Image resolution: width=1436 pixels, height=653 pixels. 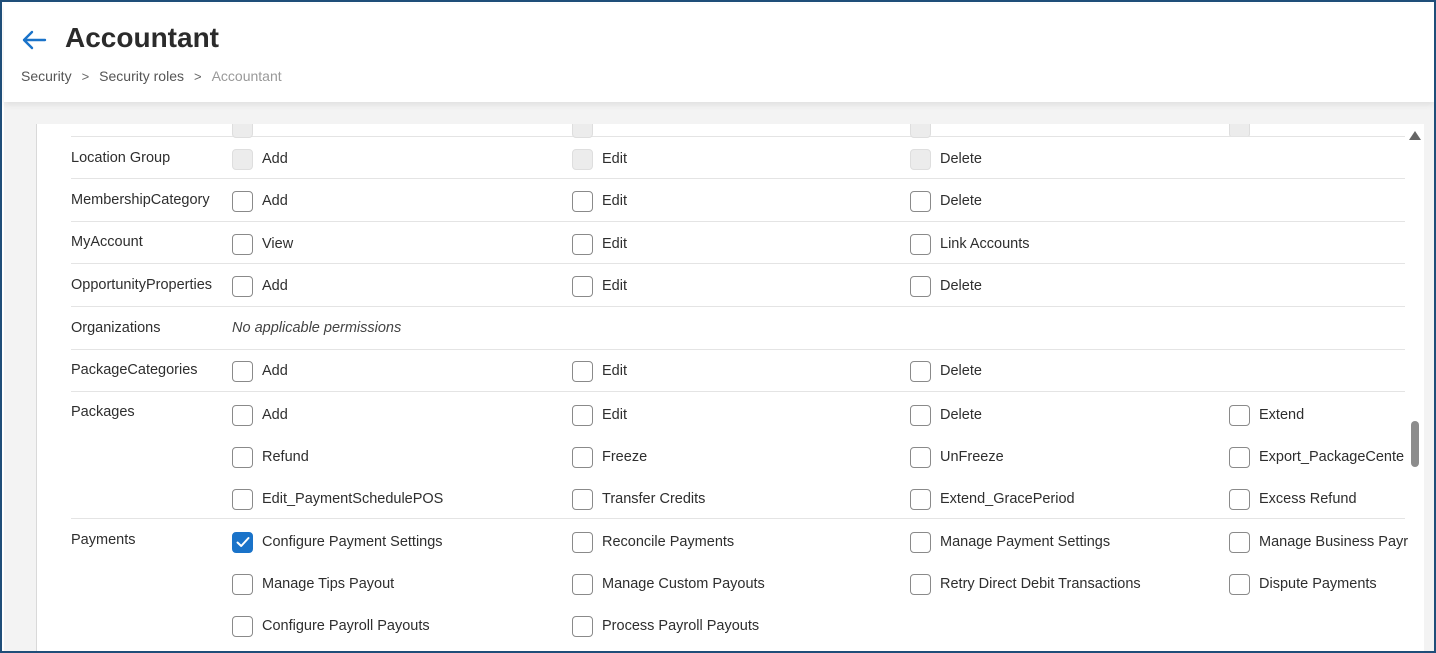 I want to click on permission-row: OpportunityProperties Add Edit Delete, so click(x=738, y=285).